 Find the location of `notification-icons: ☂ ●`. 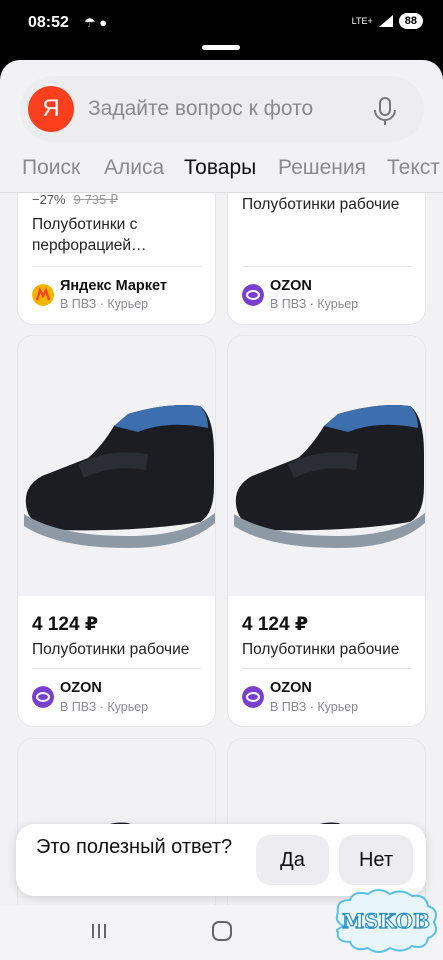

notification-icons: ☂ ● is located at coordinates (96, 22).